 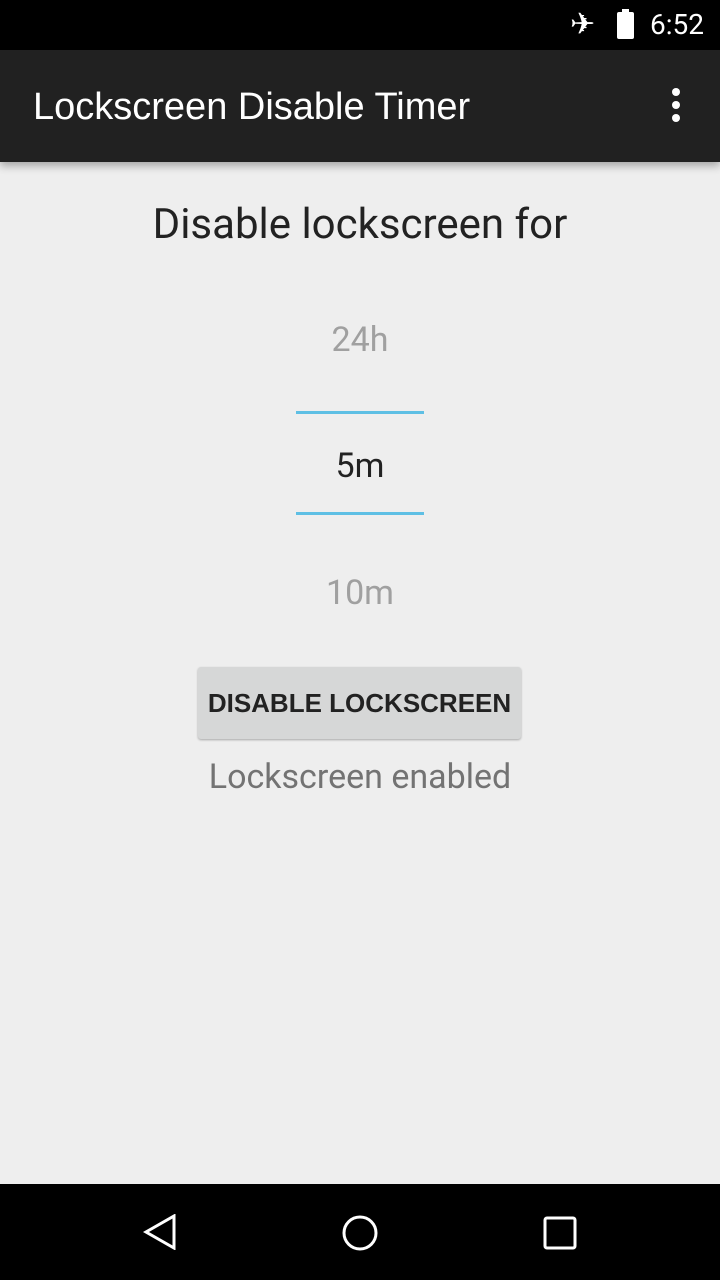 What do you see at coordinates (360, 25) in the screenshot?
I see `status-bar: ✈ 6:52` at bounding box center [360, 25].